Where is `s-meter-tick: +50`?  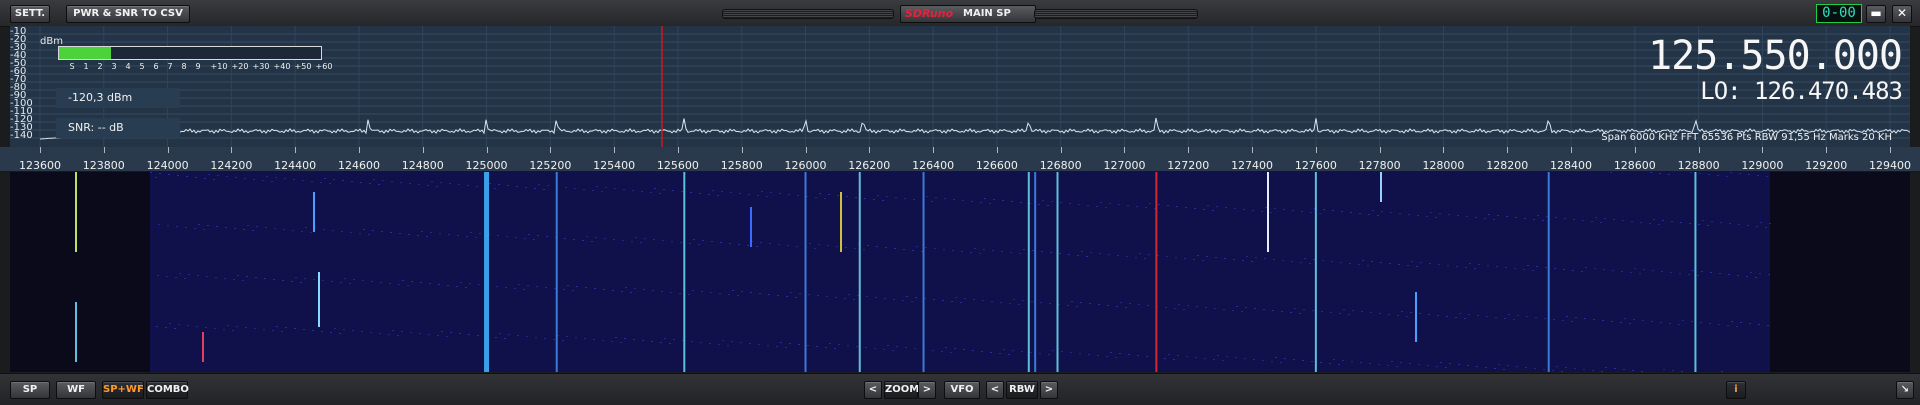
s-meter-tick: +50 is located at coordinates (303, 66).